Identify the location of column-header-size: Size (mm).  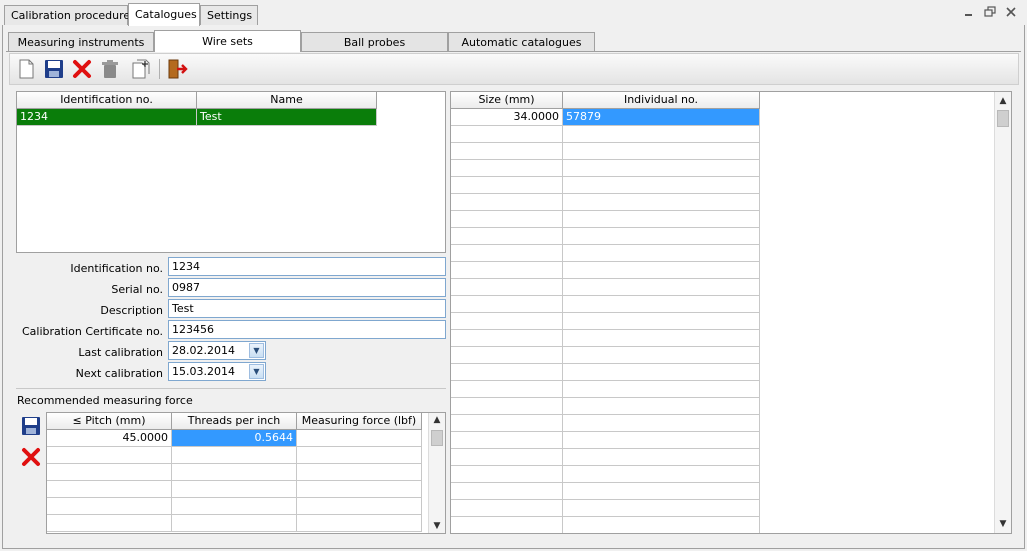
(507, 100).